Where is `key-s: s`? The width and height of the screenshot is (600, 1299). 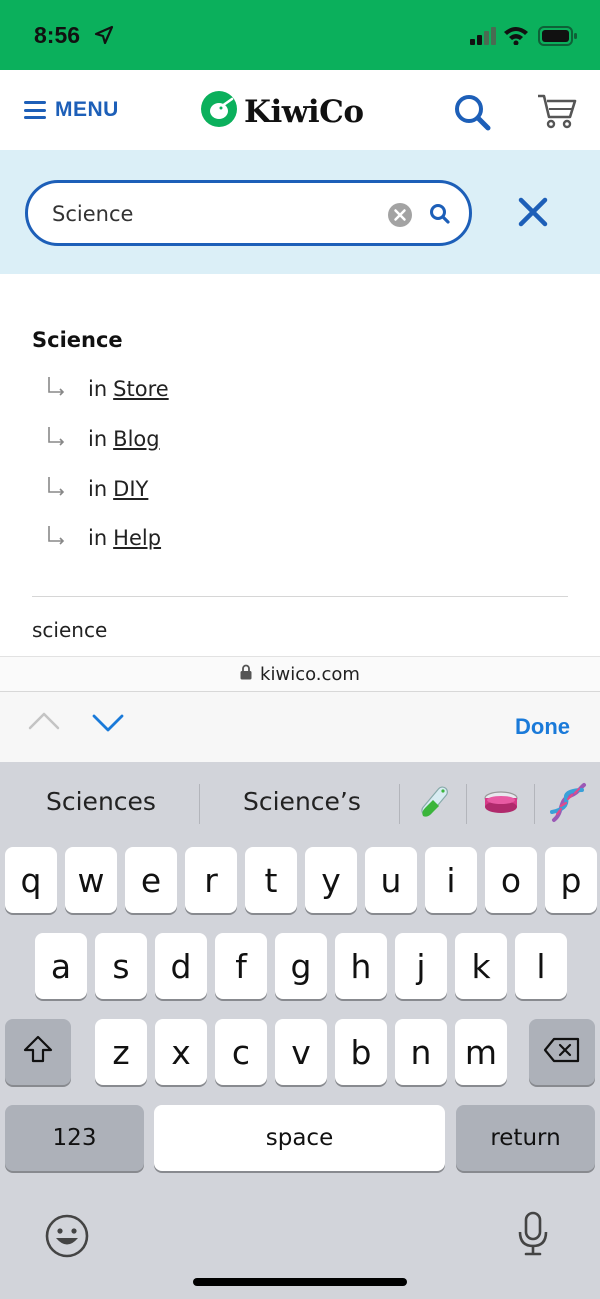
key-s: s is located at coordinates (121, 966).